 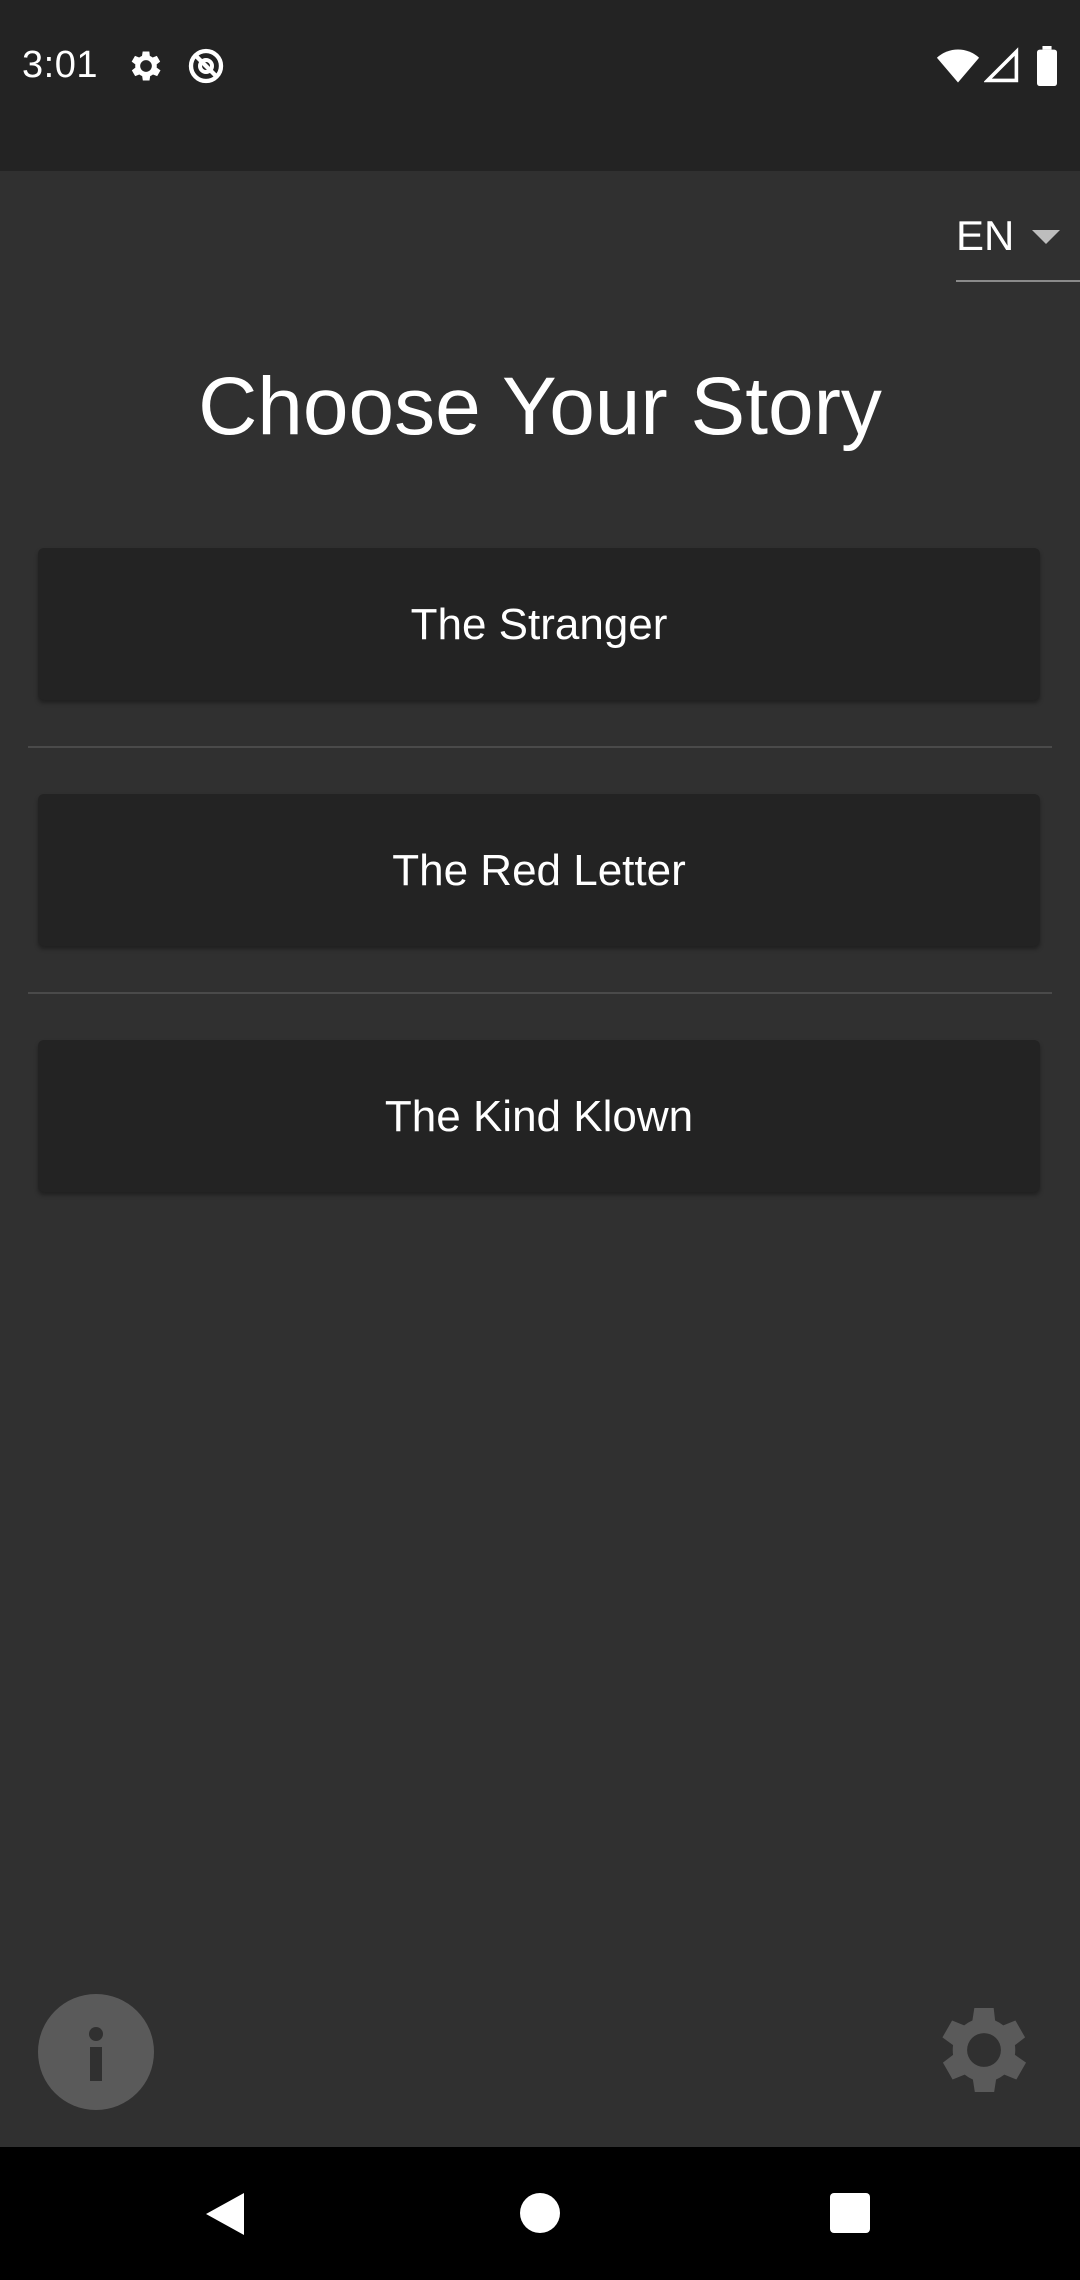 I want to click on info-icon, so click(x=96, y=2054).